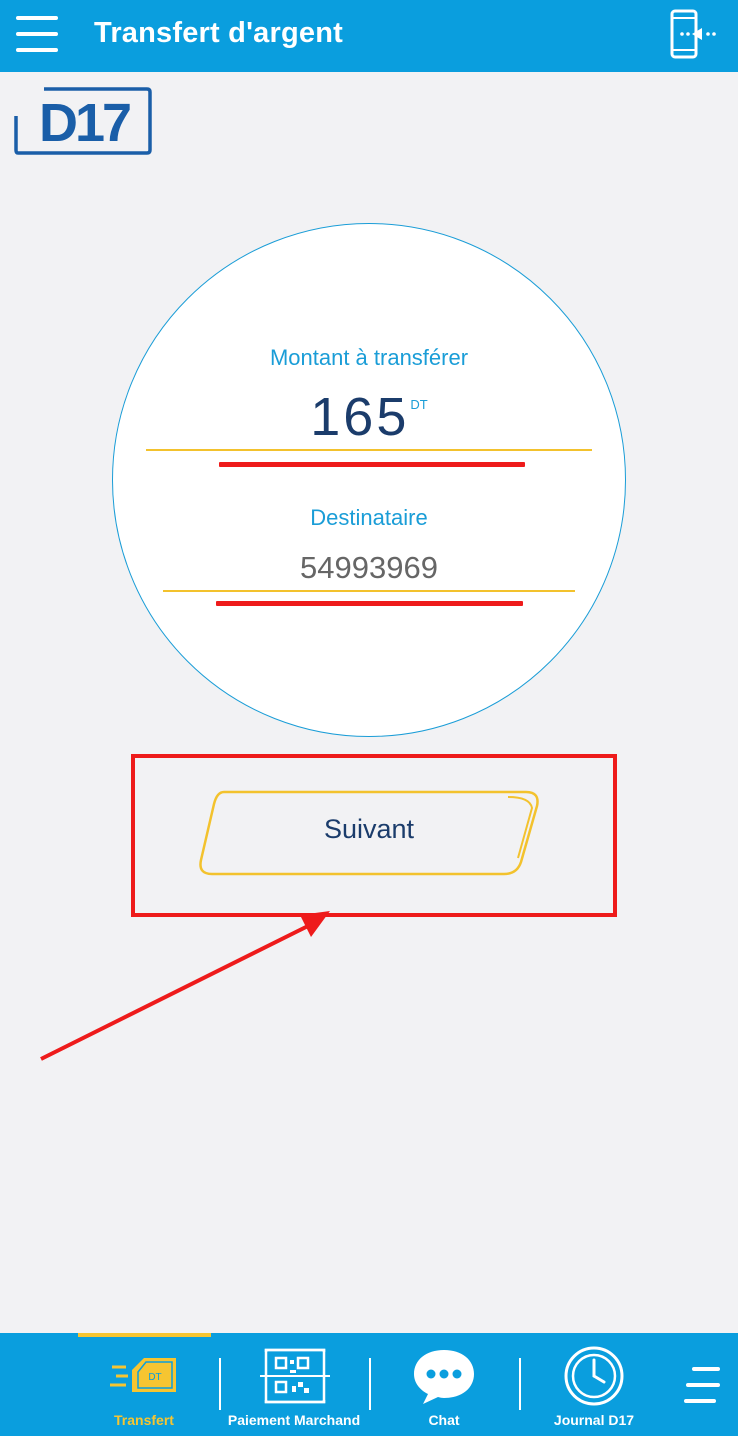 Image resolution: width=738 pixels, height=1436 pixels. Describe the element at coordinates (369, 450) in the screenshot. I see `amount-underline` at that location.